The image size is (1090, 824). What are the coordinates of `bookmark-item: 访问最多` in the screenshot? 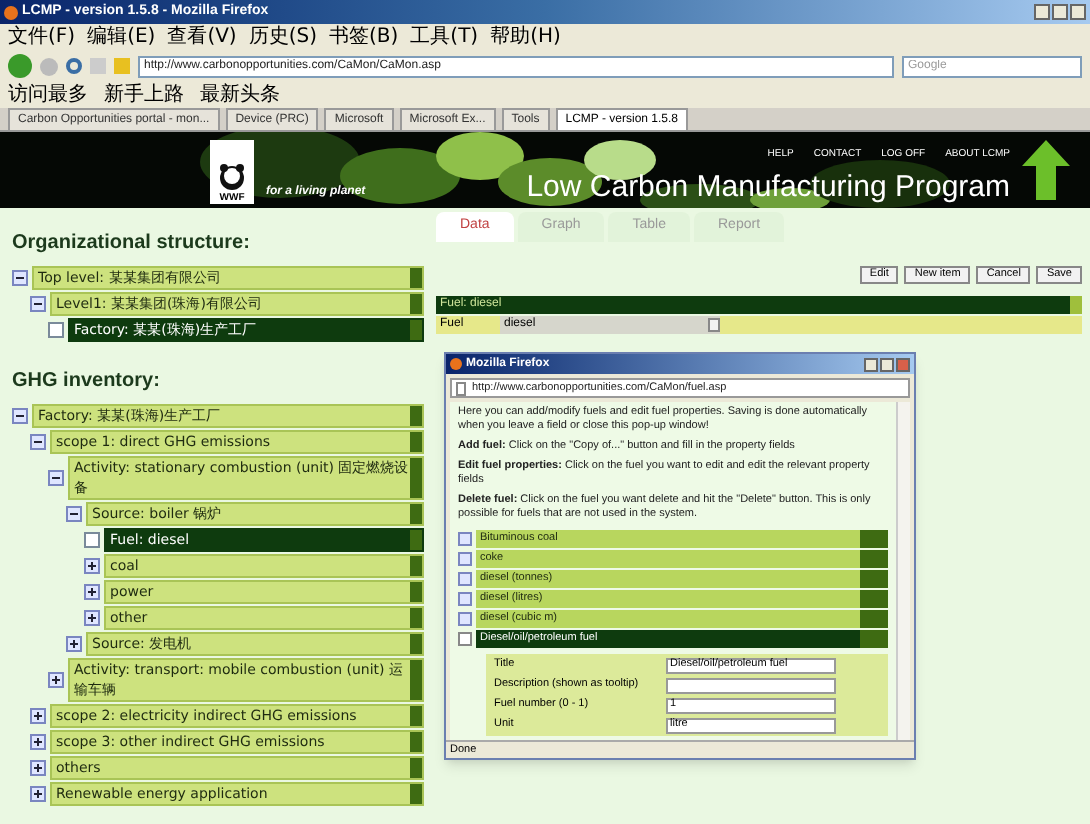 It's located at (48, 95).